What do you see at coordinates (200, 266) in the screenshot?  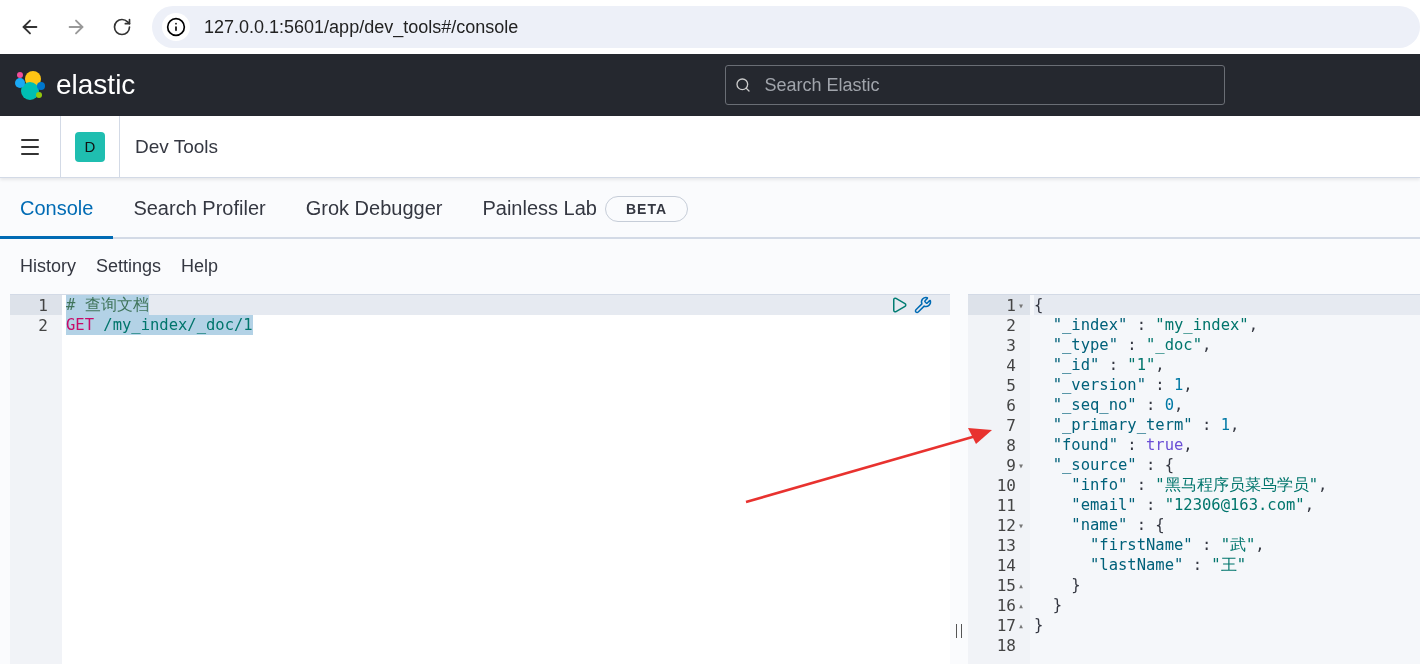 I see `menu-link: Help` at bounding box center [200, 266].